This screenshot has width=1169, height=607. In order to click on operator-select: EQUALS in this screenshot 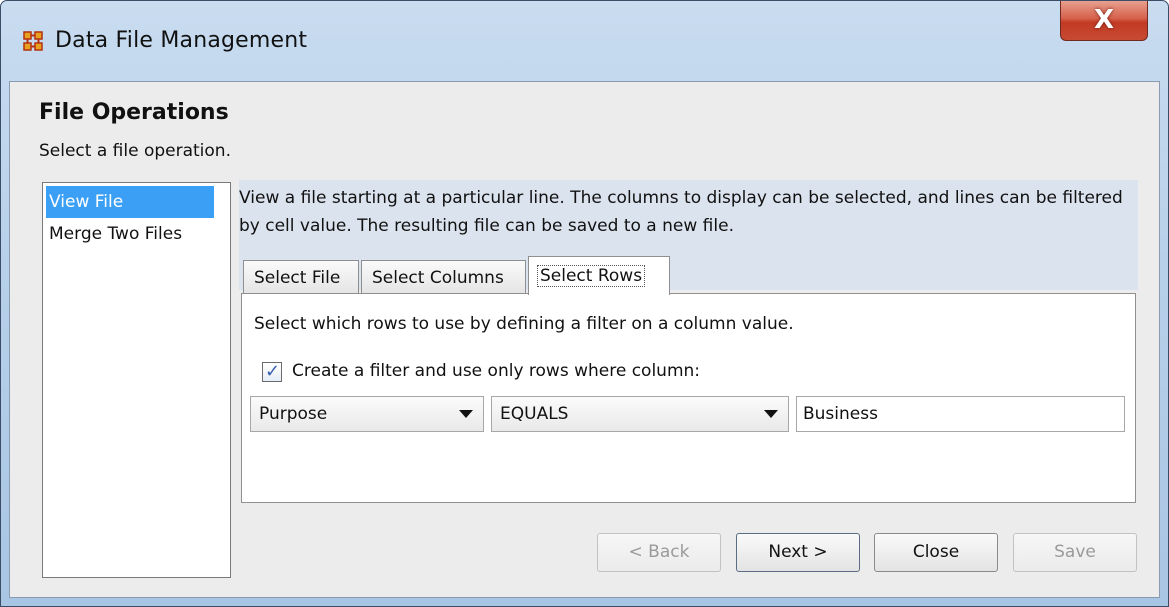, I will do `click(640, 414)`.